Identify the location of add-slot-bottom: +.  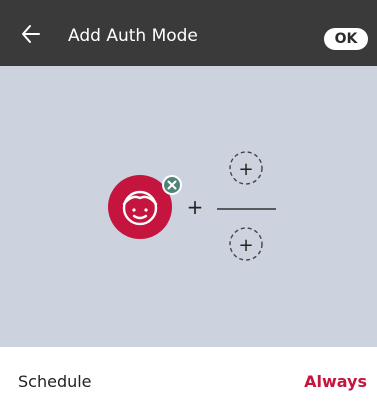
(246, 244).